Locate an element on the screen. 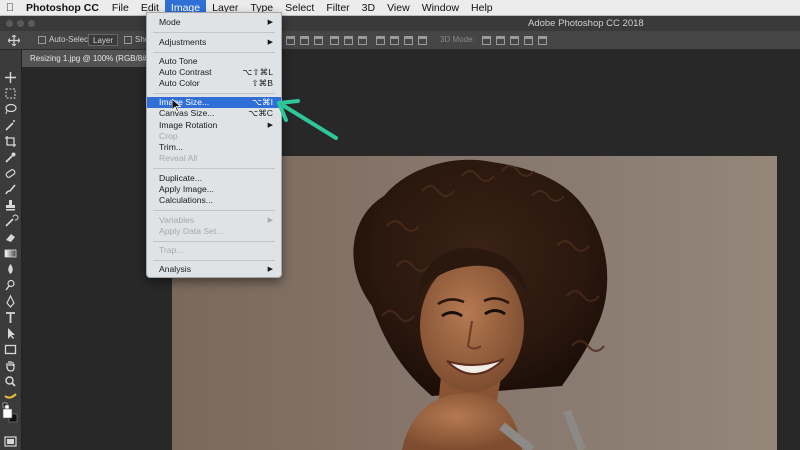 The image size is (800, 450). 3d-mode-label: 3D Mode: is located at coordinates (457, 39).